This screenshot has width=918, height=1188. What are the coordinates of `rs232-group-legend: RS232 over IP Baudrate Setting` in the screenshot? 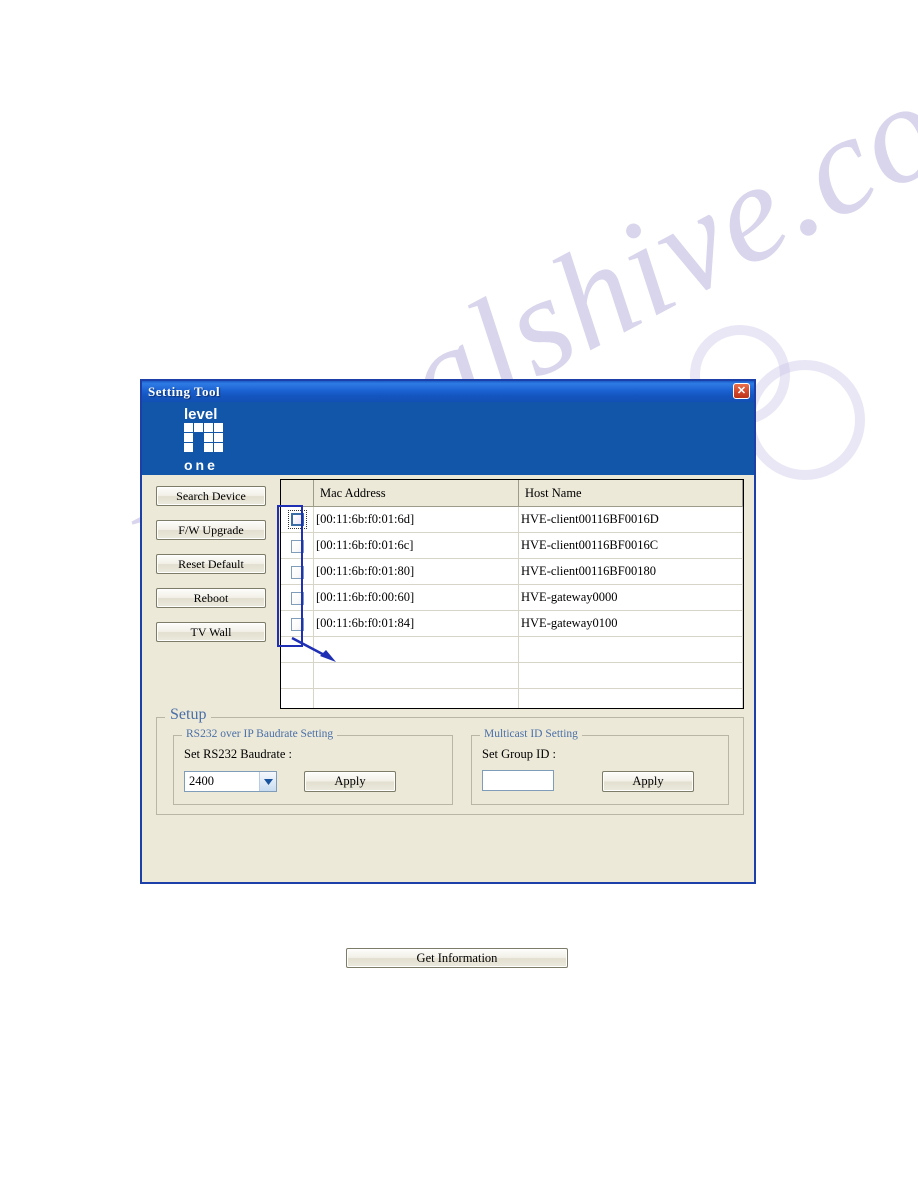 It's located at (260, 734).